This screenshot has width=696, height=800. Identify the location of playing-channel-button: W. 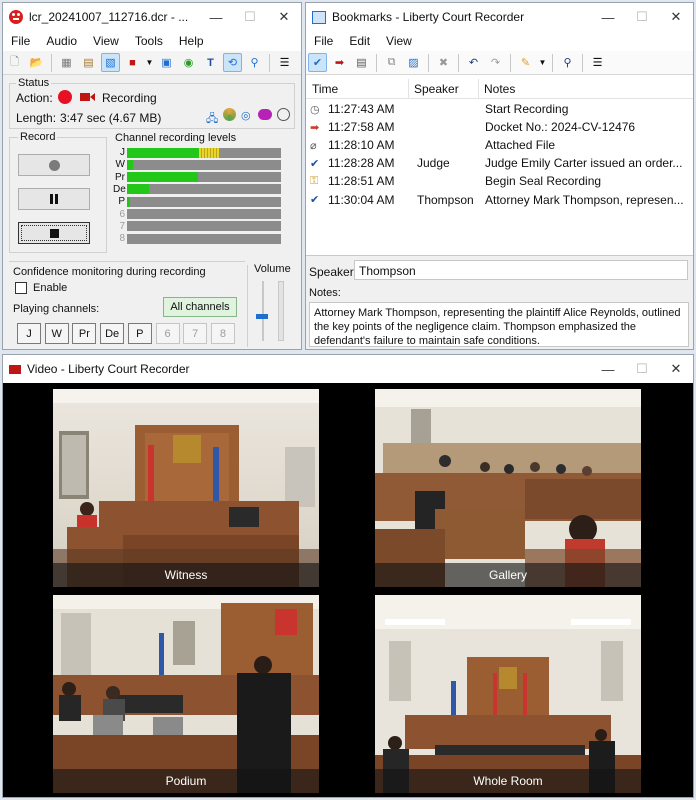
(56, 333).